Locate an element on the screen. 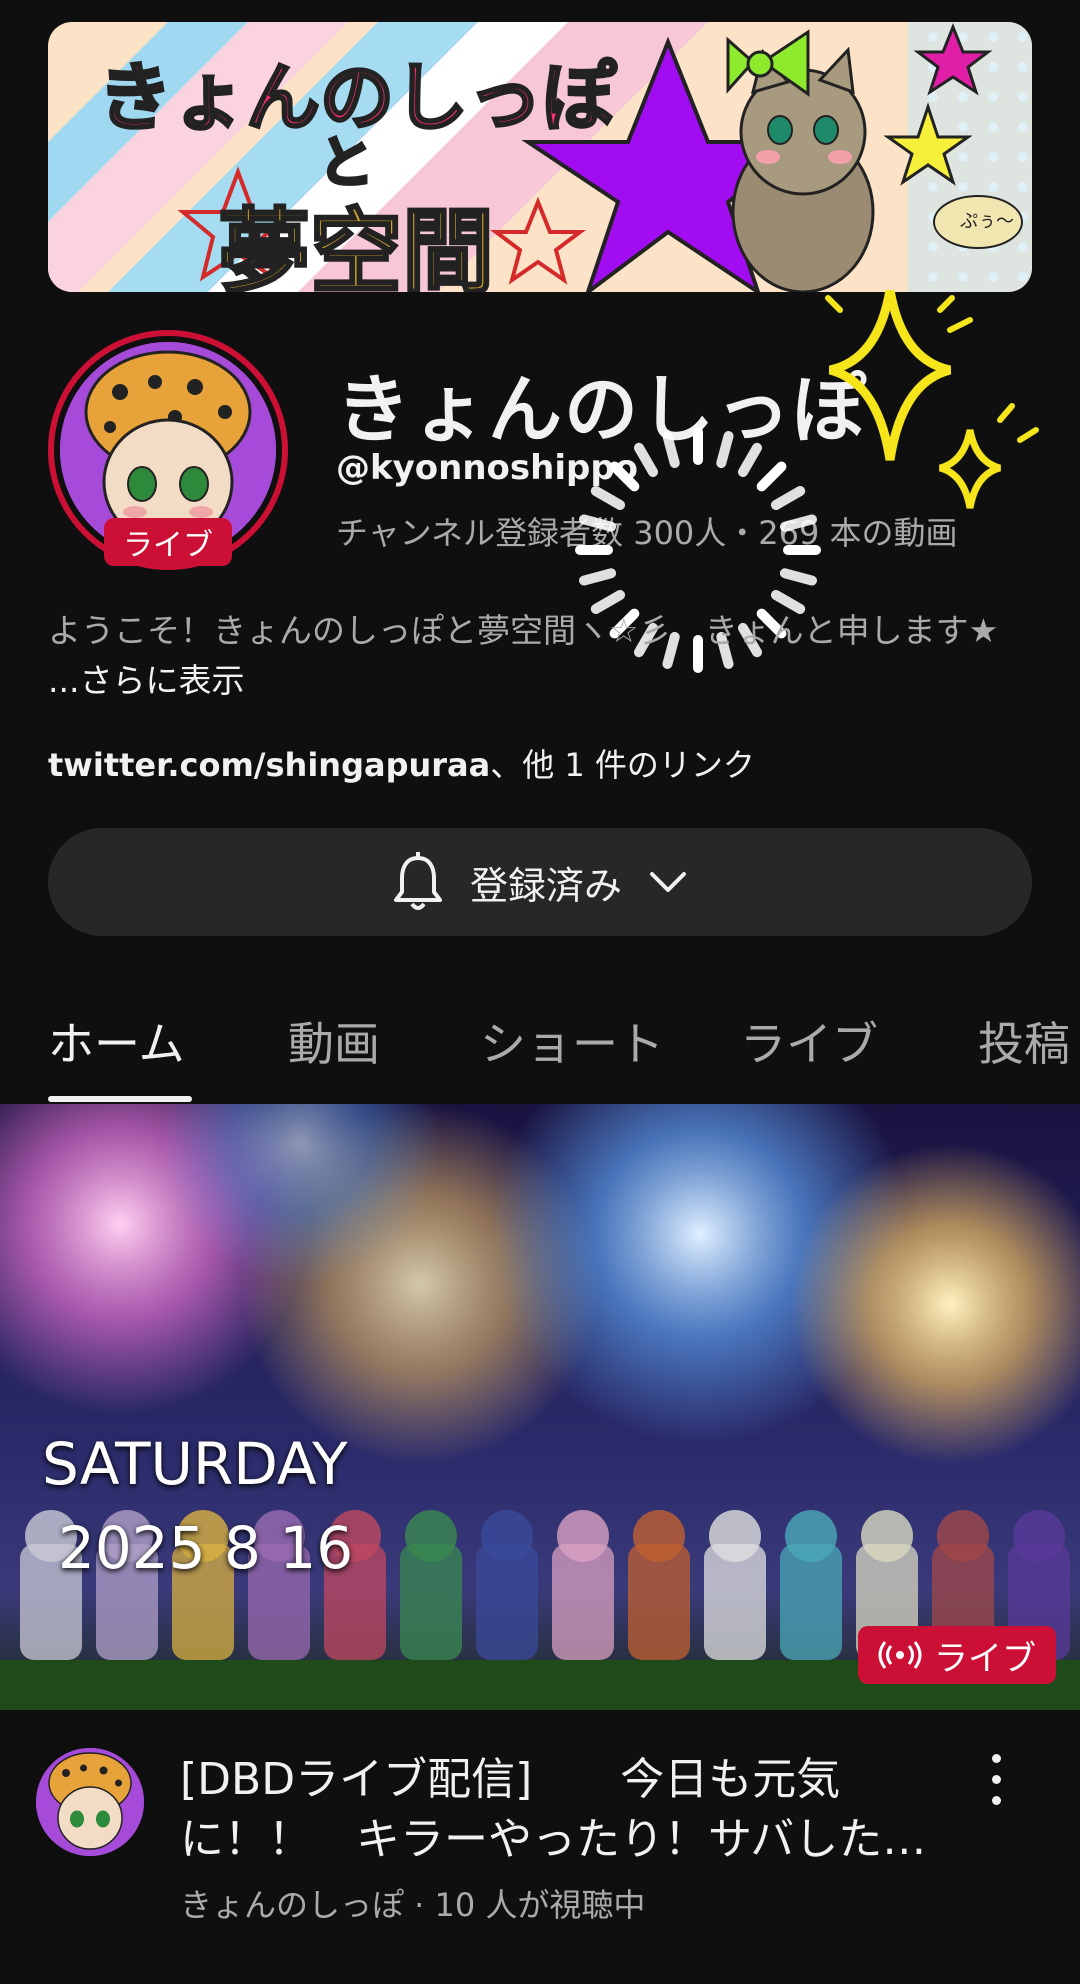 The image size is (1080, 1984). tab-live: ライブ is located at coordinates (809, 1041).